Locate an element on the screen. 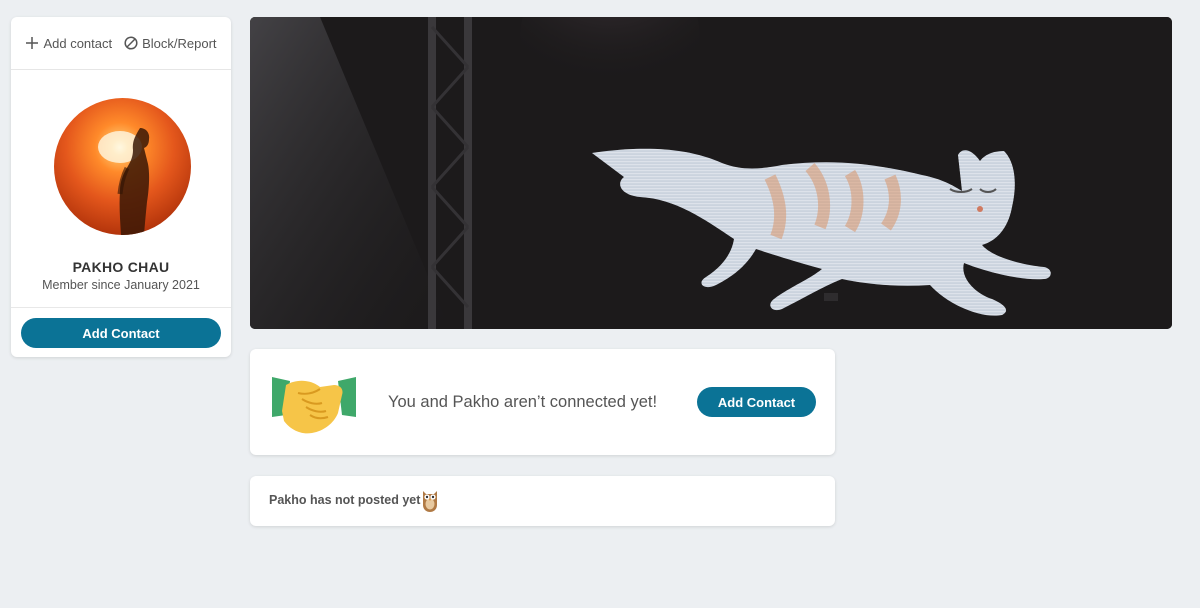 This screenshot has height=608, width=1200. no-posts-message: Pakho has not posted yet is located at coordinates (345, 500).